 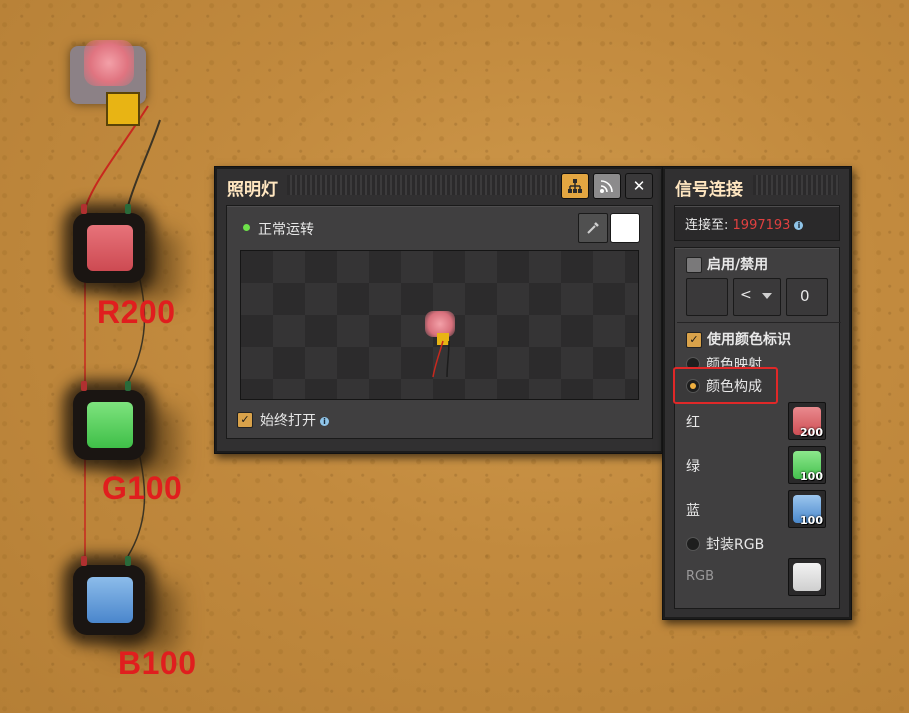 I want to click on color-components-label: 颜色构成, so click(x=734, y=387).